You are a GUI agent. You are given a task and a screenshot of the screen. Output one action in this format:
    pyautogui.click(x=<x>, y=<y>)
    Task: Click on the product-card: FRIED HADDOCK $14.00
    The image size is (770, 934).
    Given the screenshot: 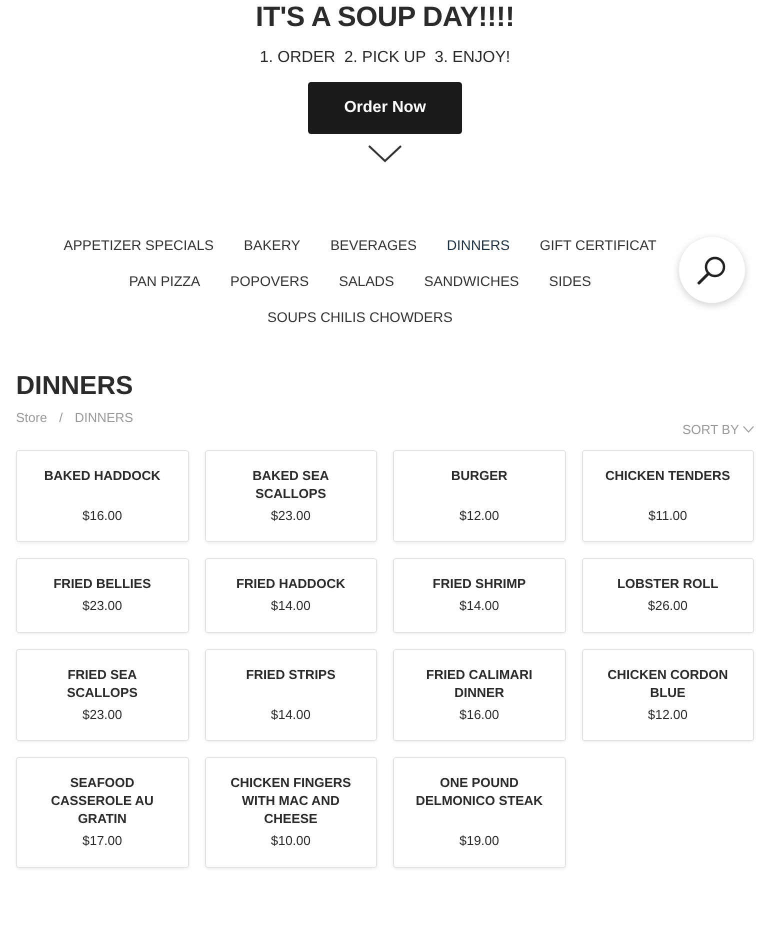 What is the action you would take?
    pyautogui.click(x=290, y=595)
    